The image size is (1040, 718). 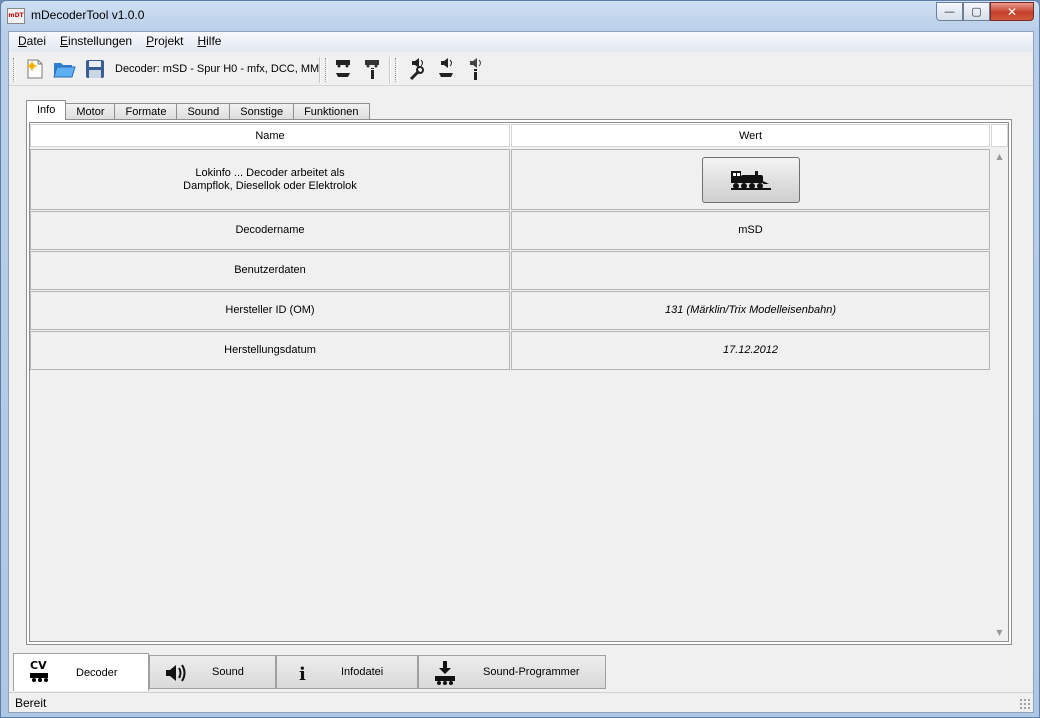 I want to click on sound-tools-icon, so click(x=416, y=69).